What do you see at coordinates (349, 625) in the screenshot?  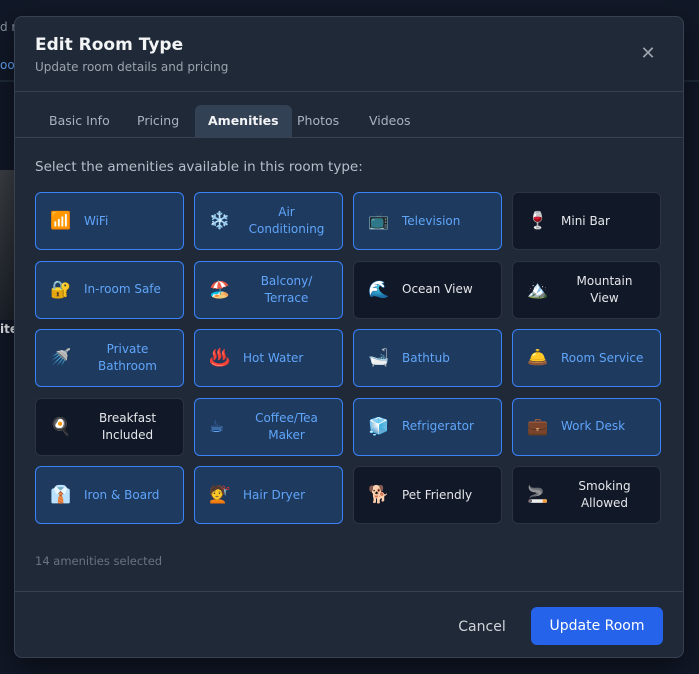 I see `dialog-footer: Cancel Update Room` at bounding box center [349, 625].